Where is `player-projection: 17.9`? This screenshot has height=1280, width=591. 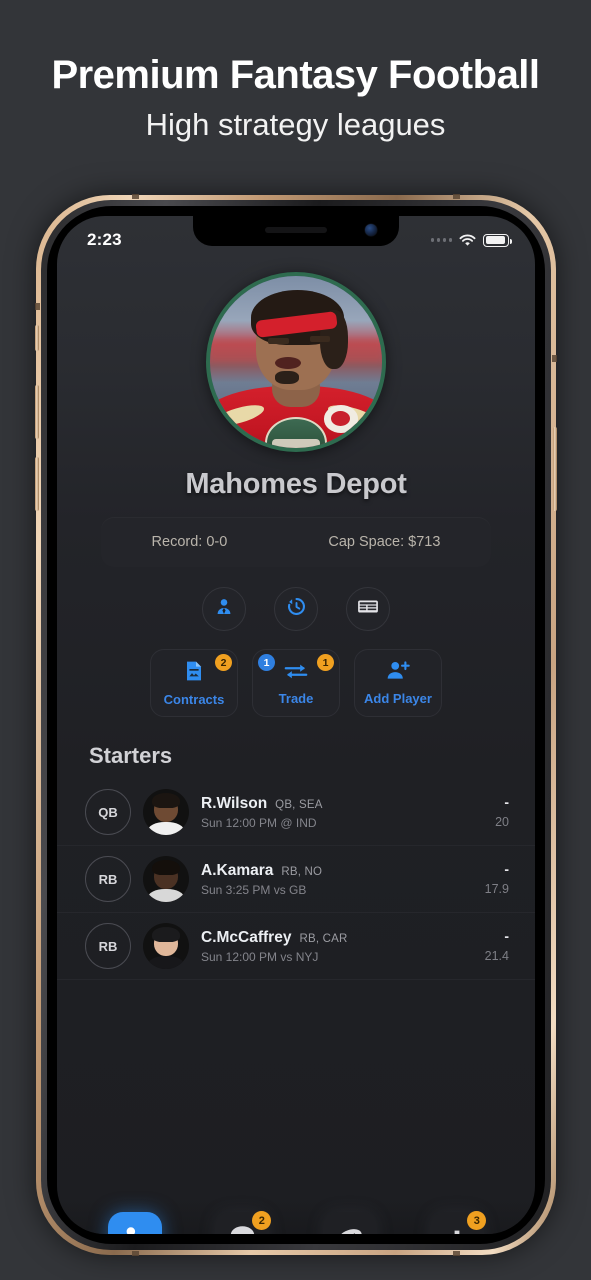
player-projection: 17.9 is located at coordinates (496, 888).